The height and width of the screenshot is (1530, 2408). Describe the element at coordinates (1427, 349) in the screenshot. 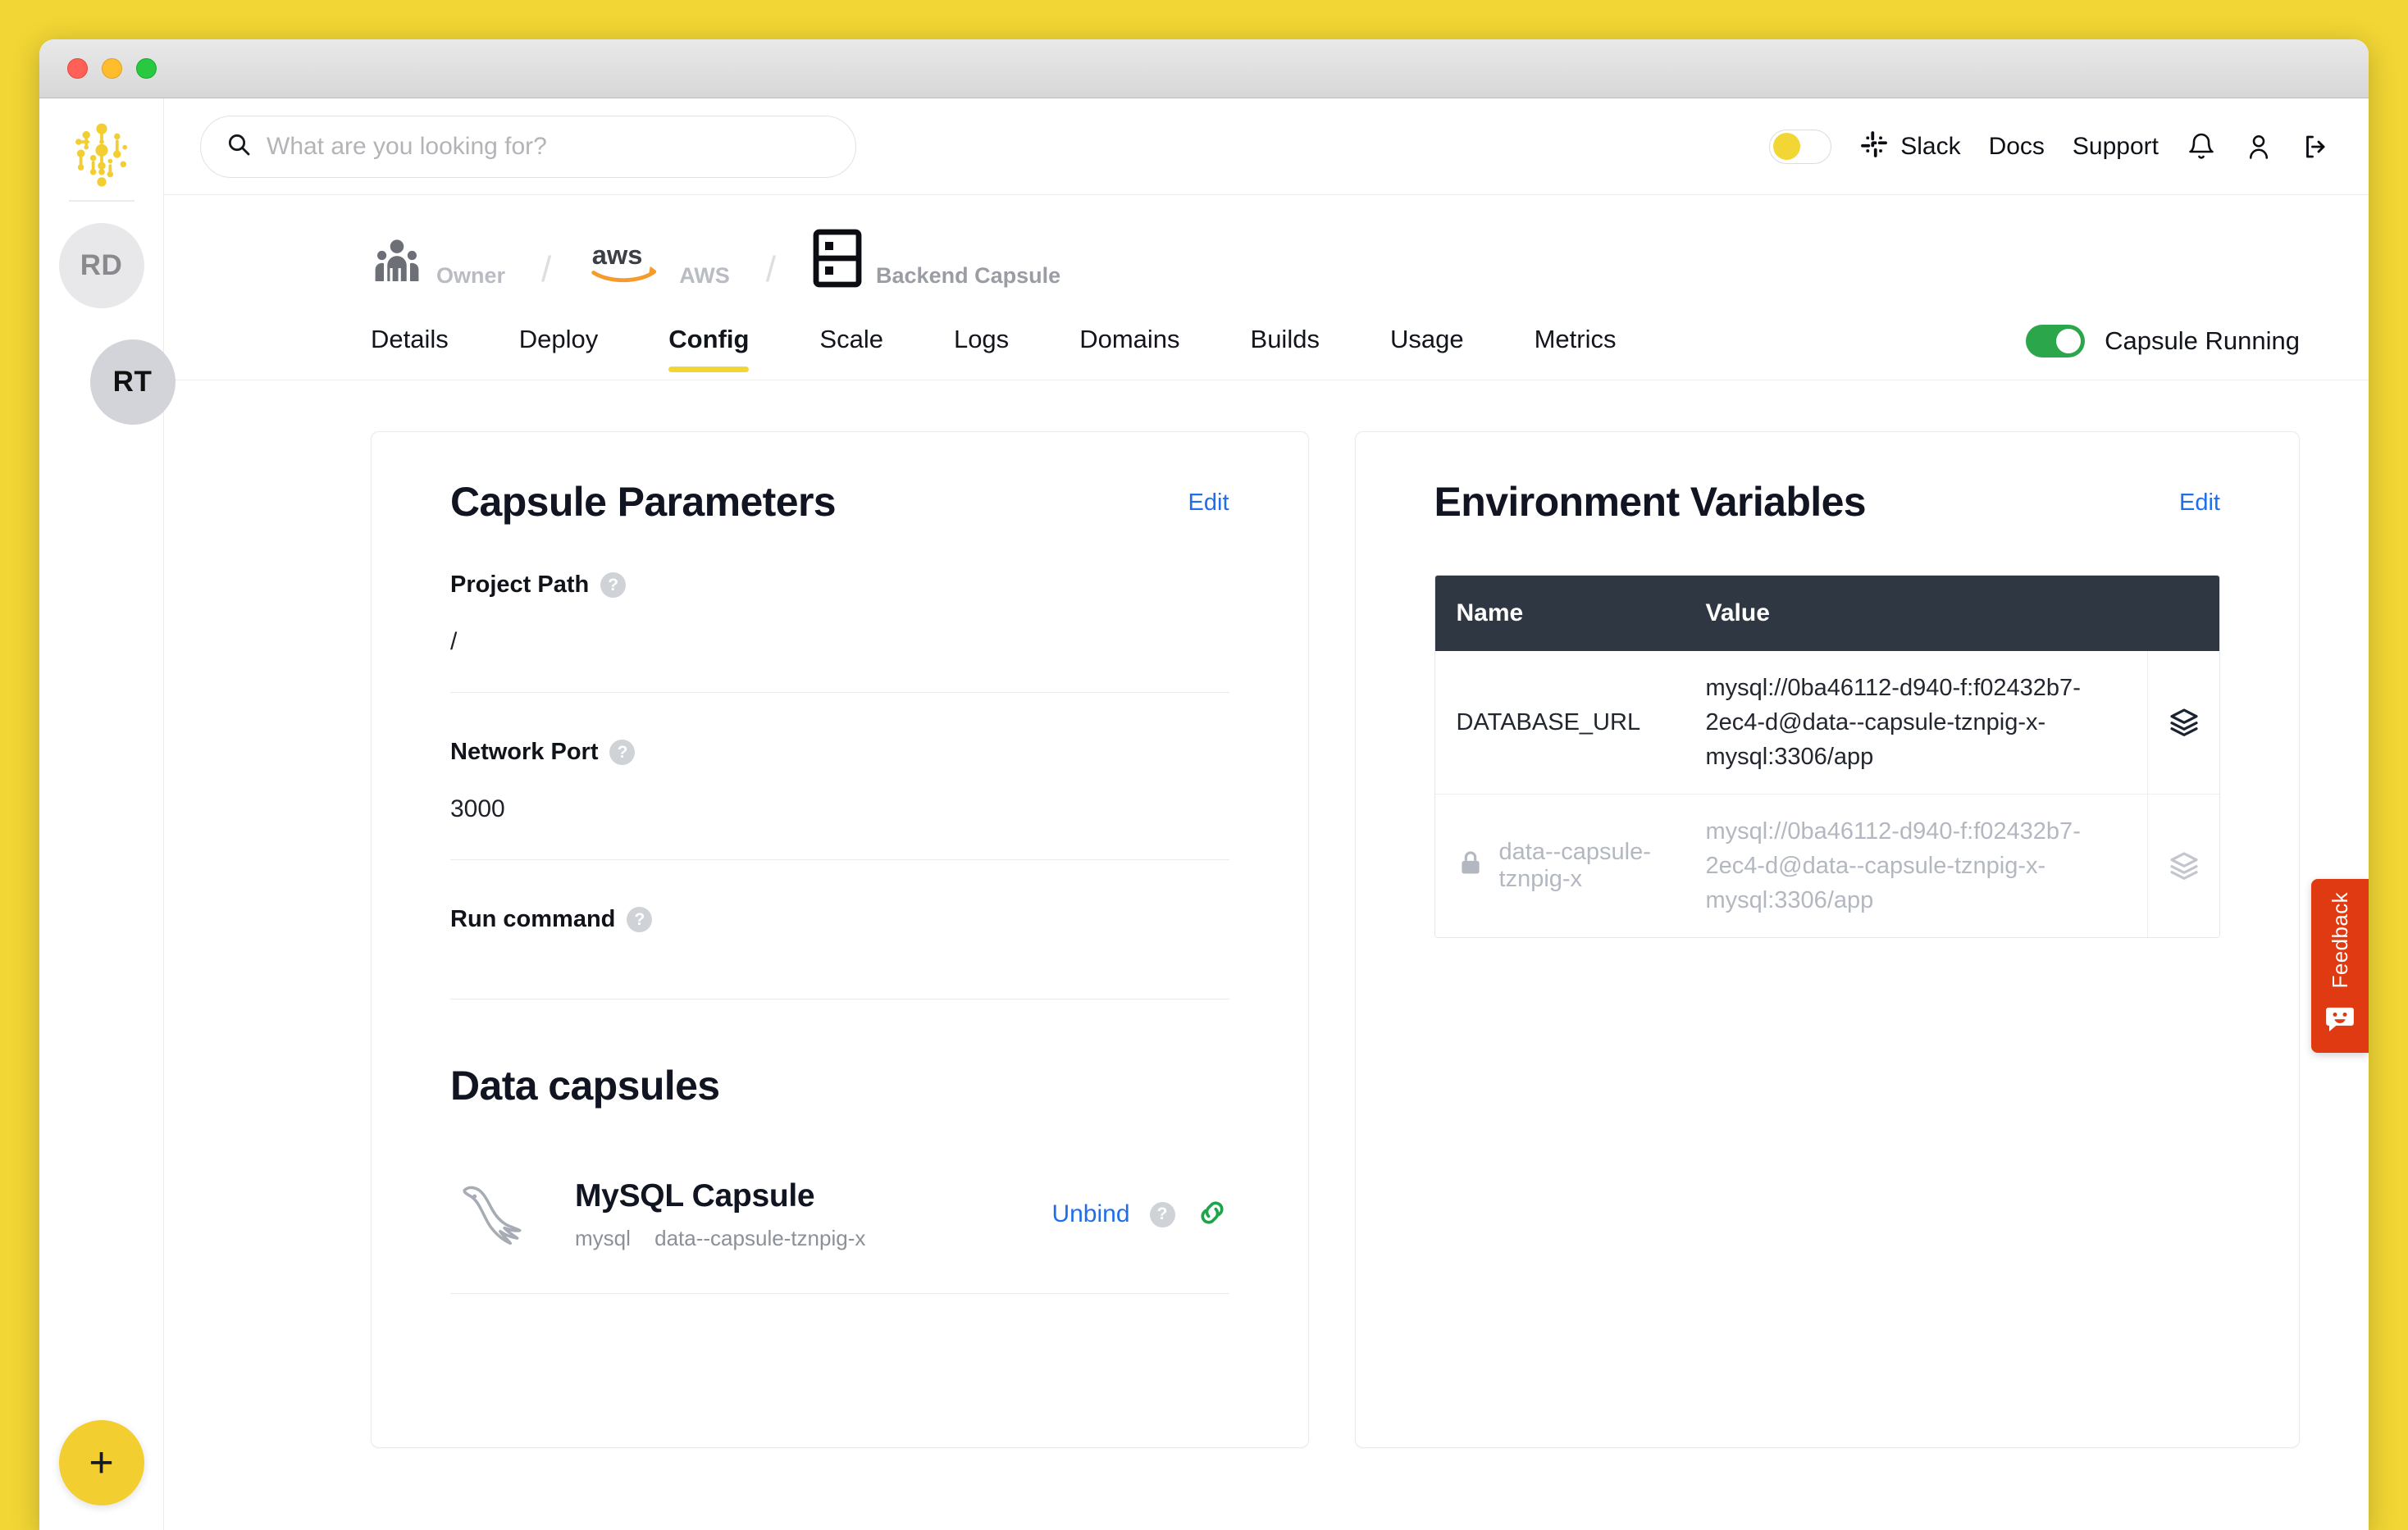

I see `tab-usage: Usage` at that location.